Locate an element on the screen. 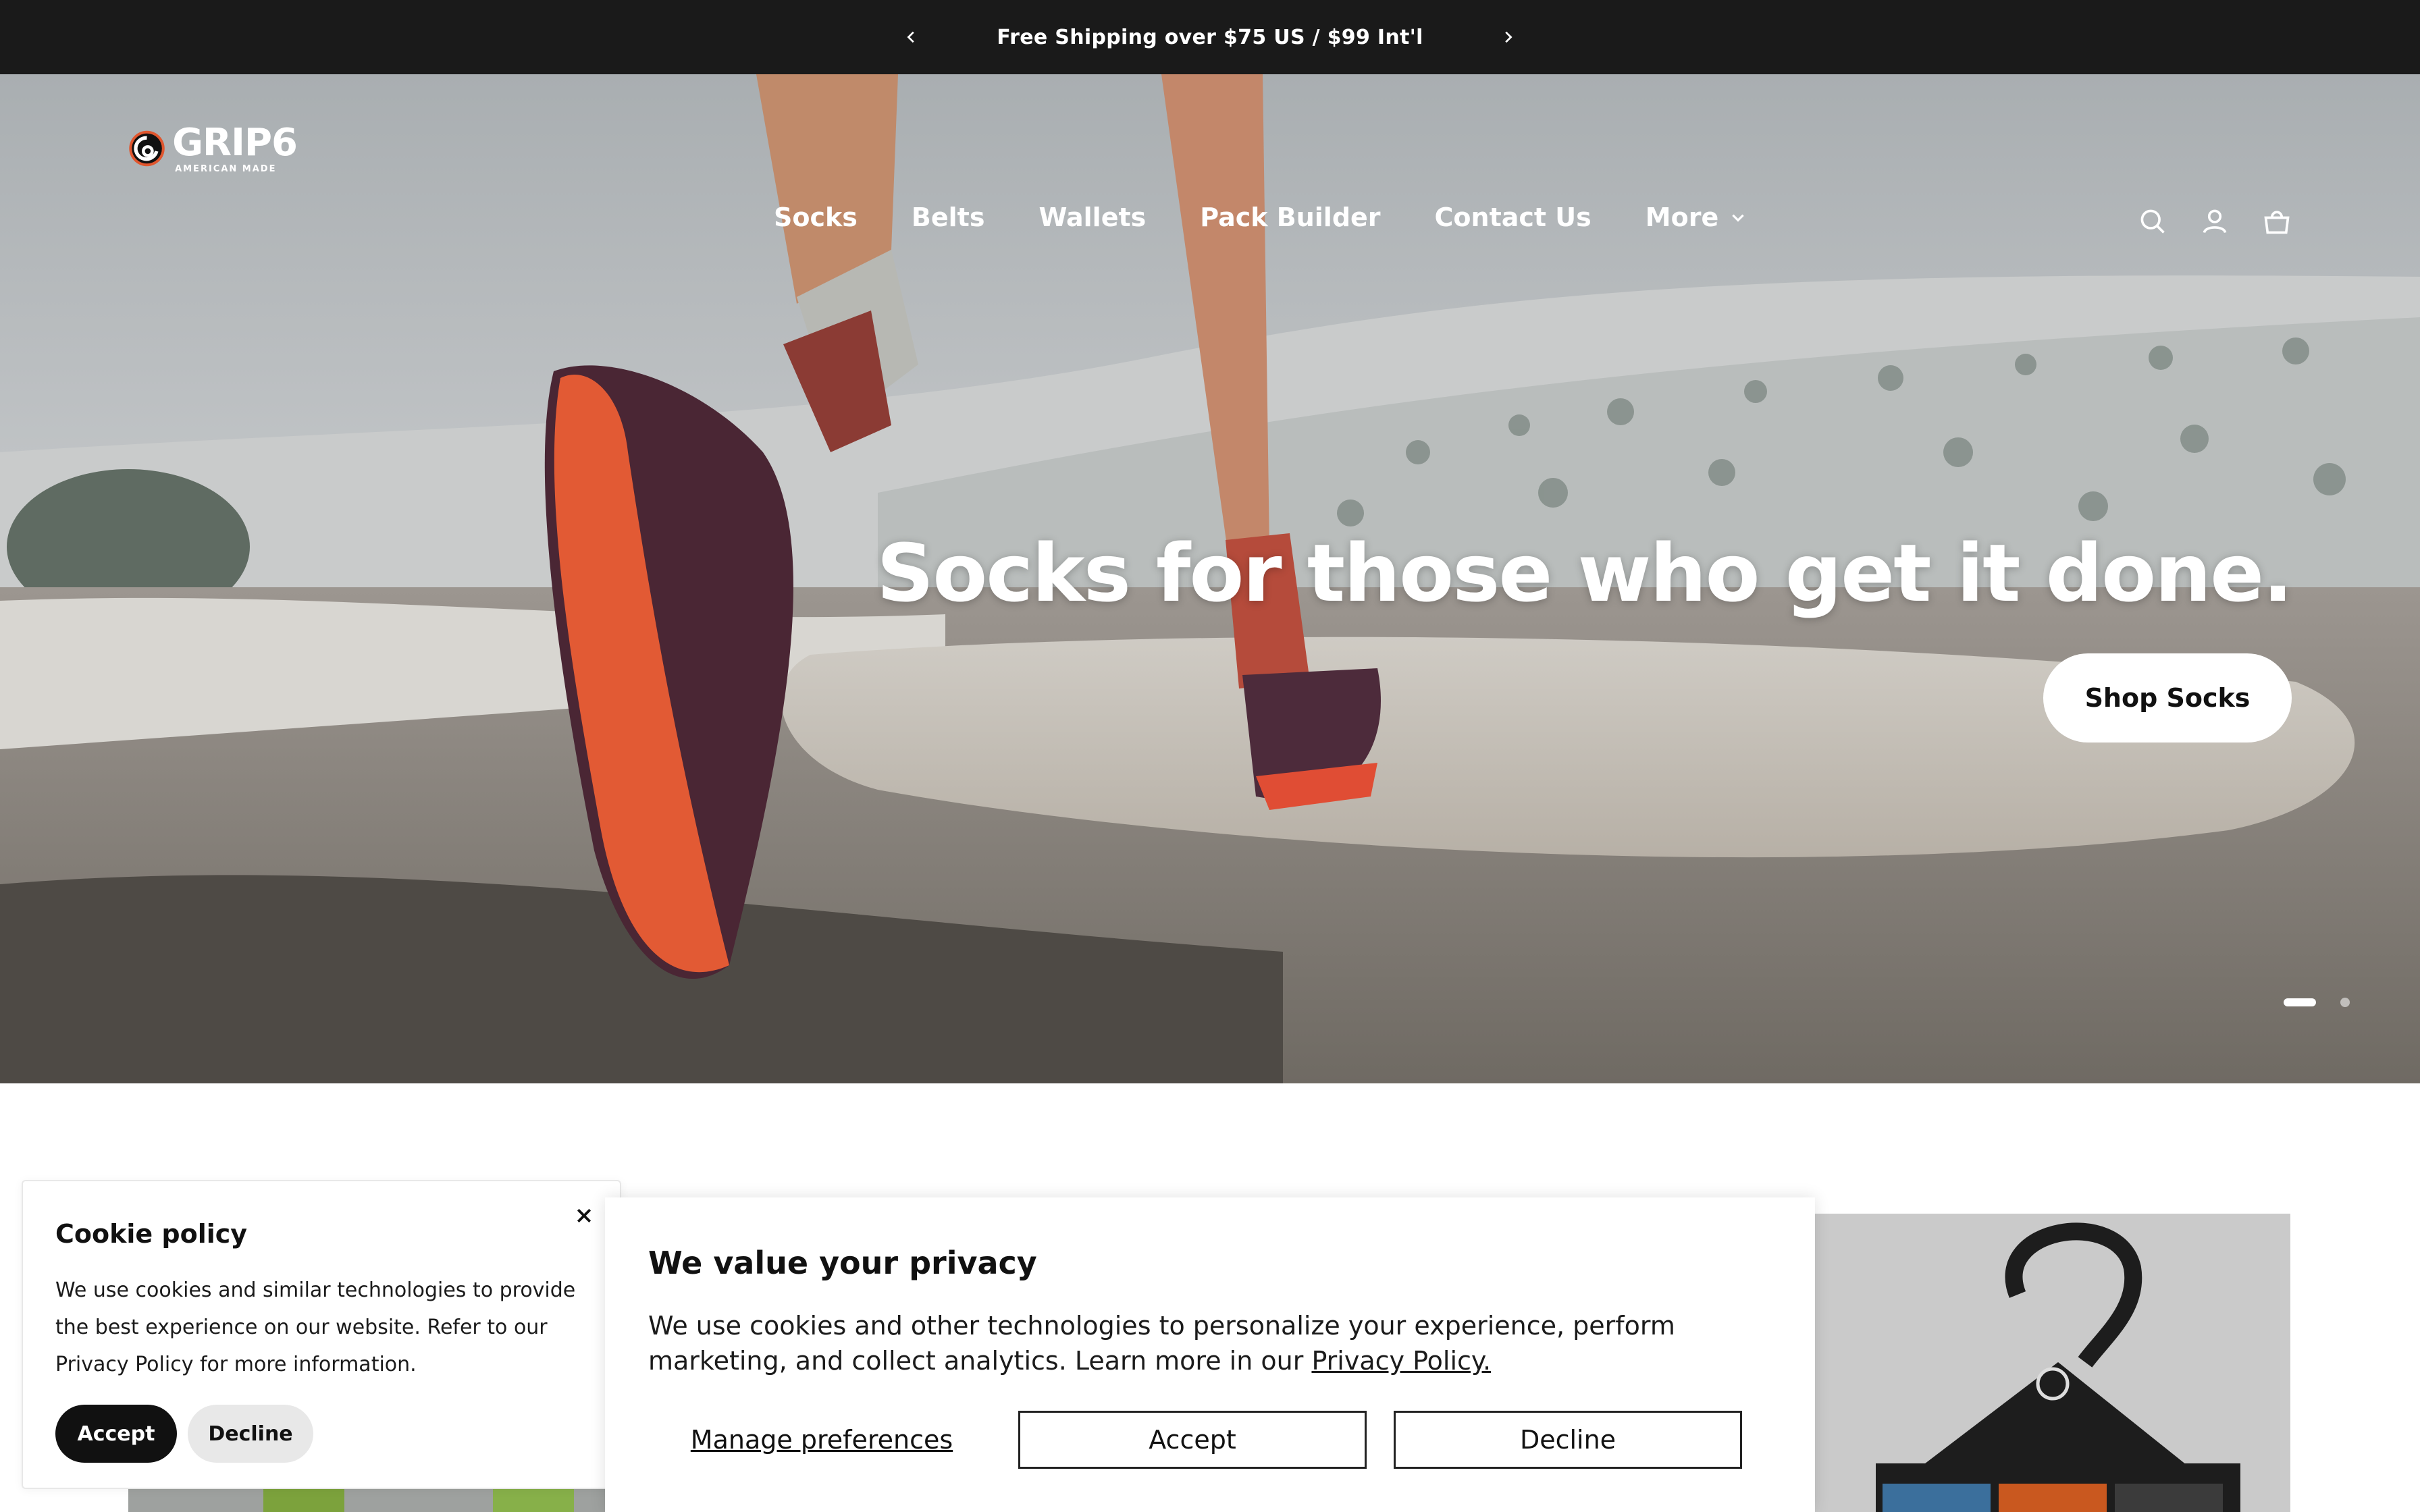 This screenshot has height=1512, width=2420. nav-item-more: More is located at coordinates (1696, 217).